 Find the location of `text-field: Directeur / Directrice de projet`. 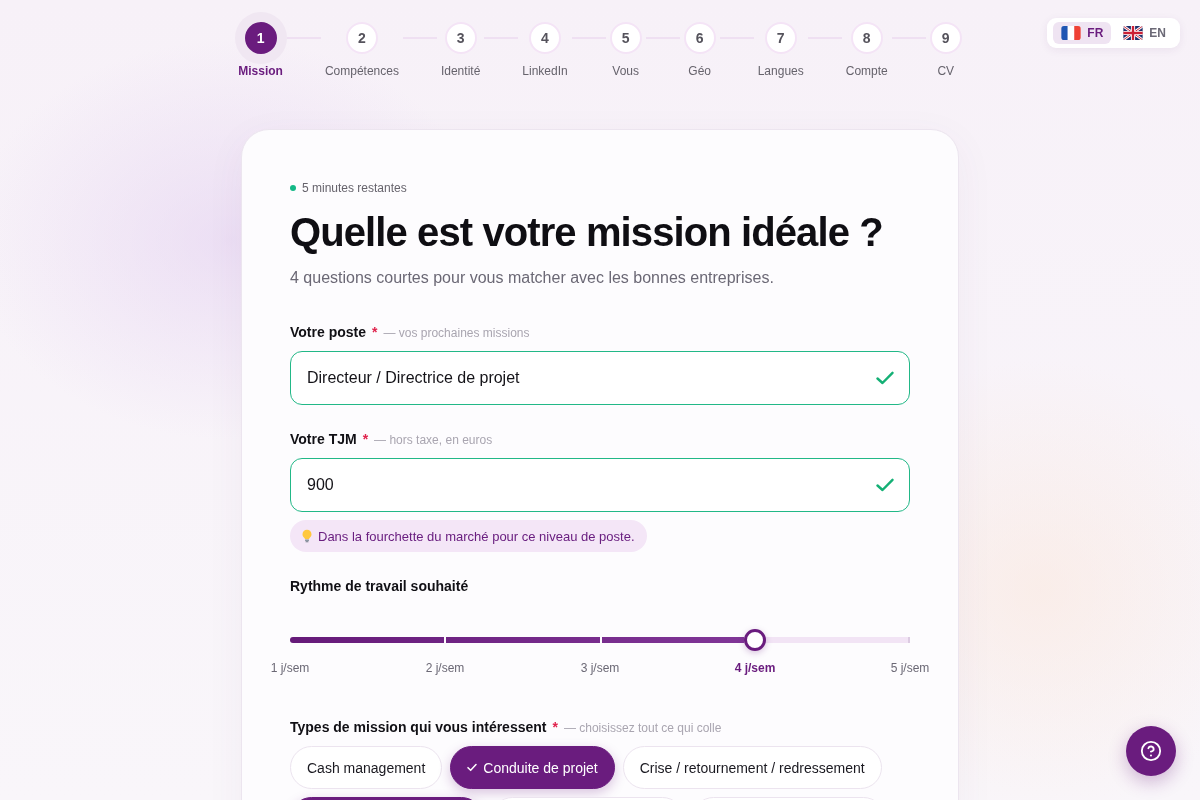

text-field: Directeur / Directrice de projet is located at coordinates (600, 378).